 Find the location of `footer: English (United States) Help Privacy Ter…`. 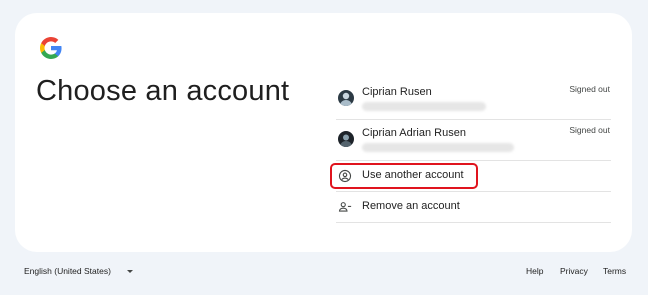

footer: English (United States) Help Privacy Ter… is located at coordinates (324, 273).